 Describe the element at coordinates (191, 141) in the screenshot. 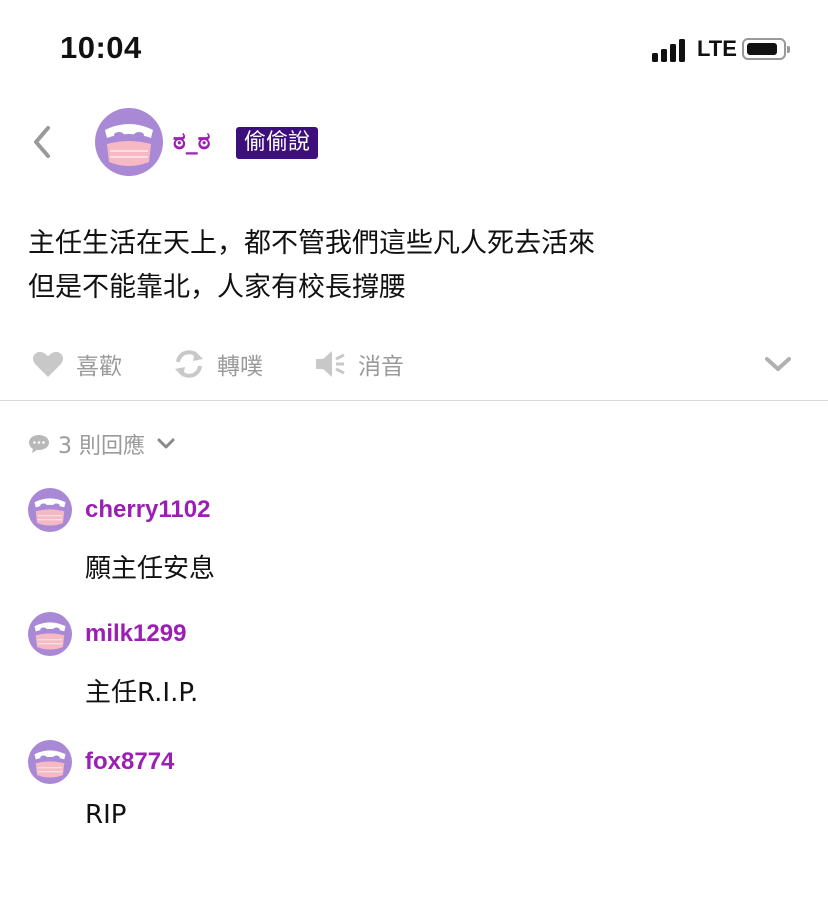

I see `post-author-name: ಠ_ಠ` at that location.